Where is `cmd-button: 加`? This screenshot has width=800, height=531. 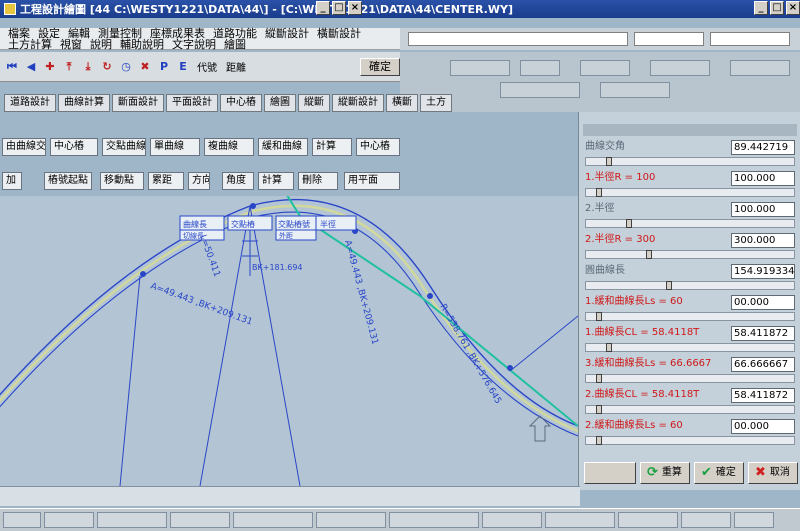 cmd-button: 加 is located at coordinates (12, 181).